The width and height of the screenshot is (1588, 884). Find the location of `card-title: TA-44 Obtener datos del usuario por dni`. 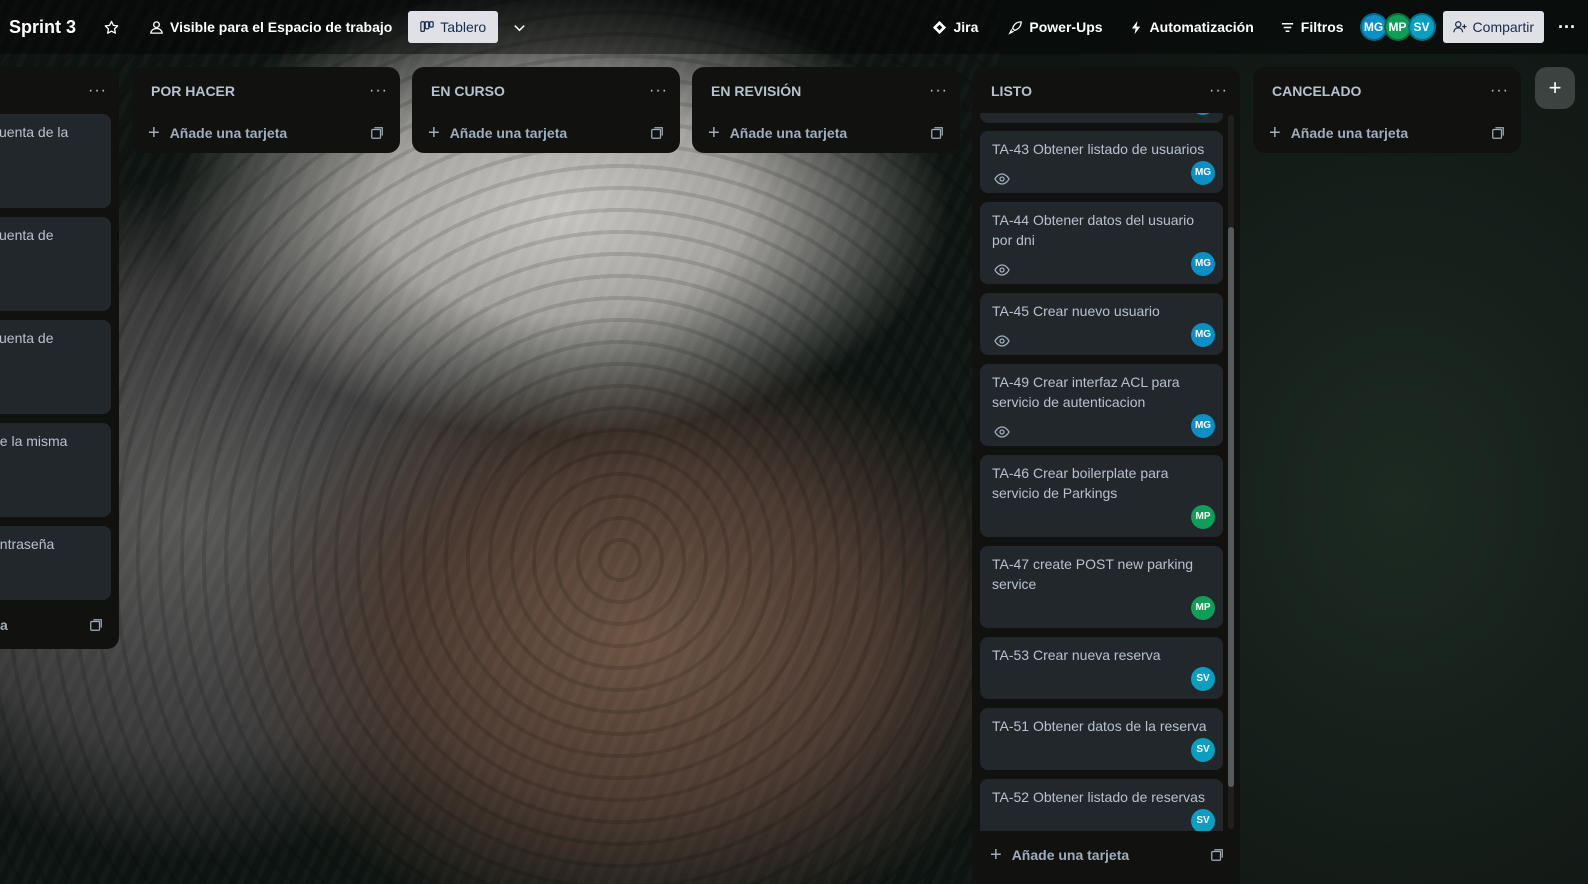

card-title: TA-44 Obtener datos del usuario por dni is located at coordinates (1093, 230).